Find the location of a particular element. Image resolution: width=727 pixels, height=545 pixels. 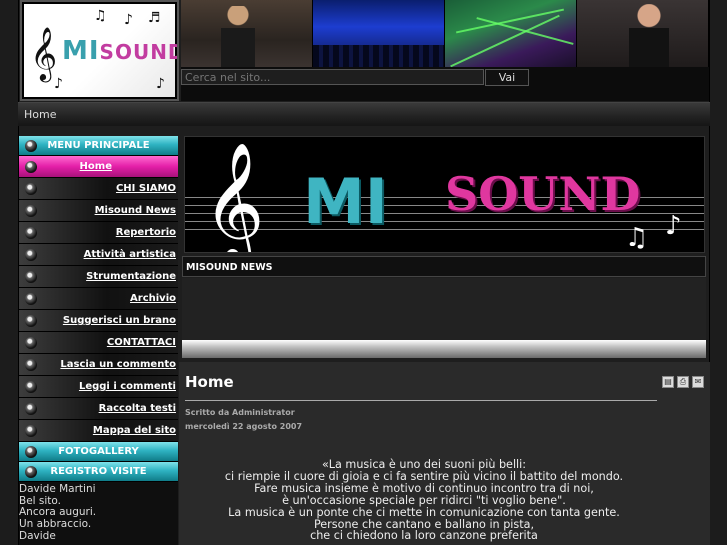

fotogallery-title: FOTOGALLERY is located at coordinates (98, 451).